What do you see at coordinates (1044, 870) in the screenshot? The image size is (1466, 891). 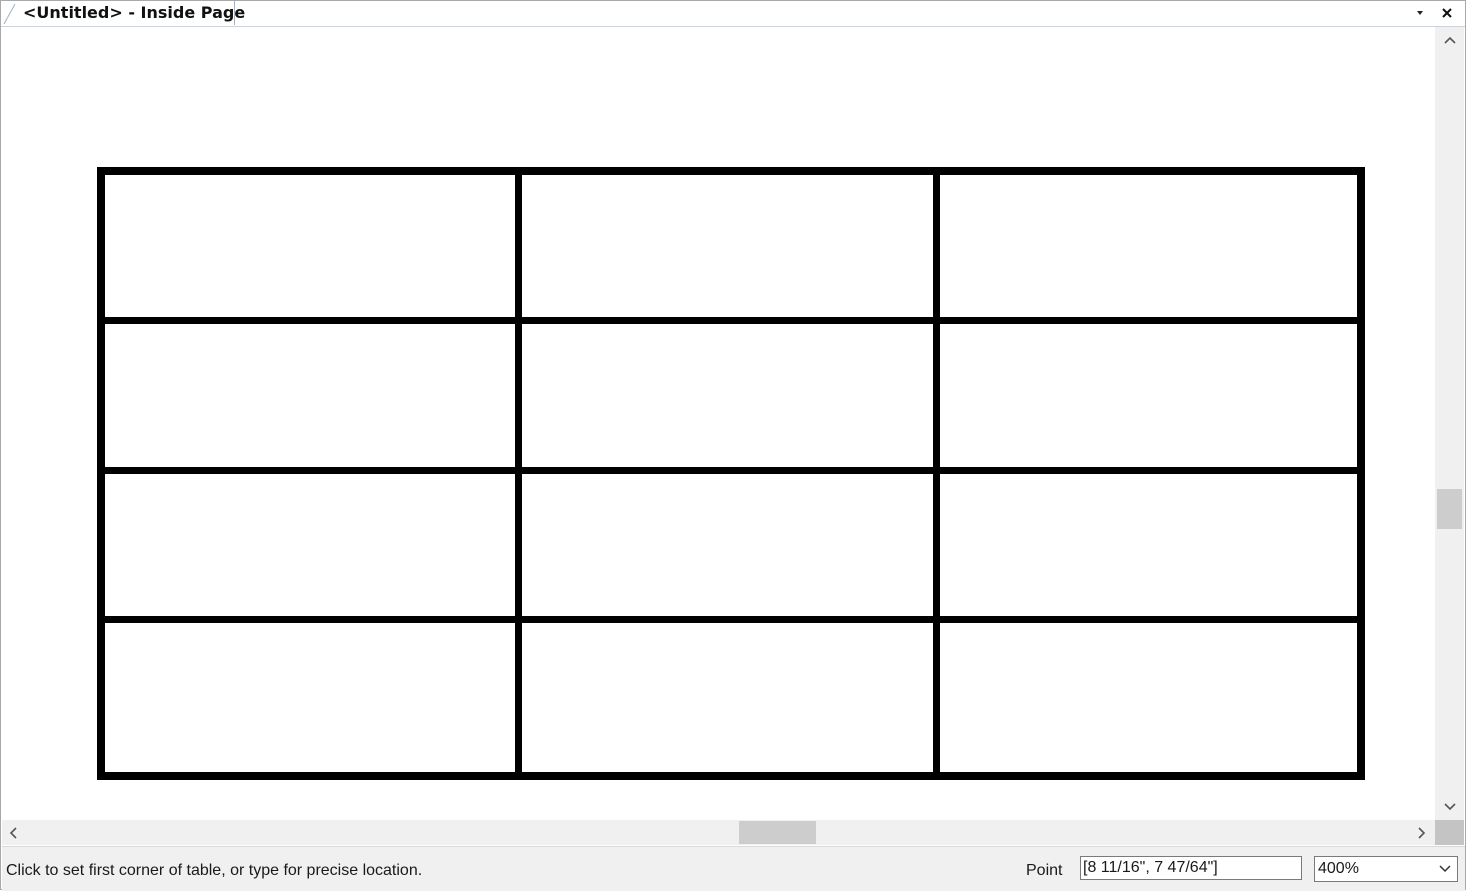 I see `point-label: Point` at bounding box center [1044, 870].